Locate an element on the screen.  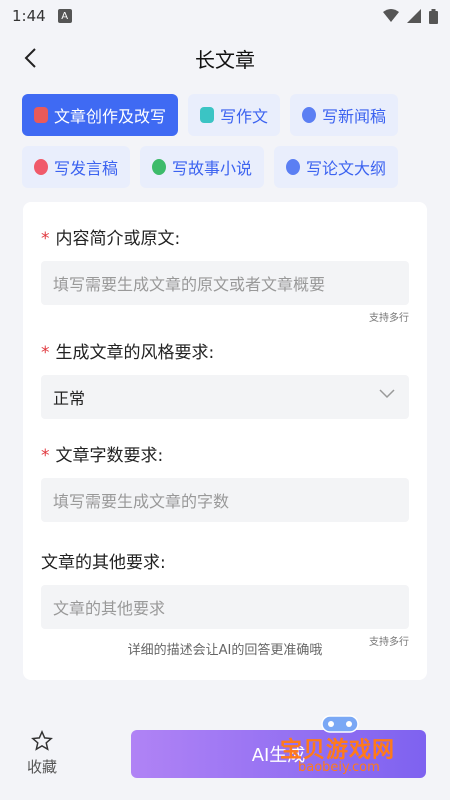
status-bar: 1:44 A is located at coordinates (225, 16).